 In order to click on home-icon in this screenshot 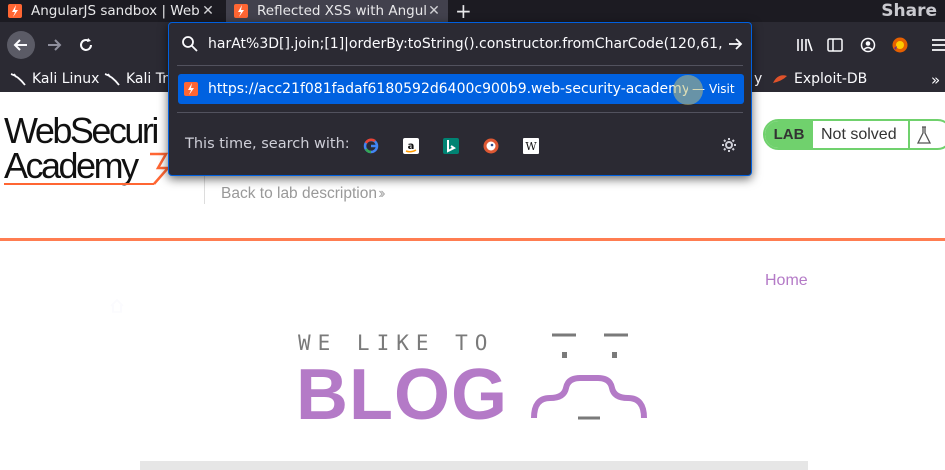, I will do `click(117, 305)`.